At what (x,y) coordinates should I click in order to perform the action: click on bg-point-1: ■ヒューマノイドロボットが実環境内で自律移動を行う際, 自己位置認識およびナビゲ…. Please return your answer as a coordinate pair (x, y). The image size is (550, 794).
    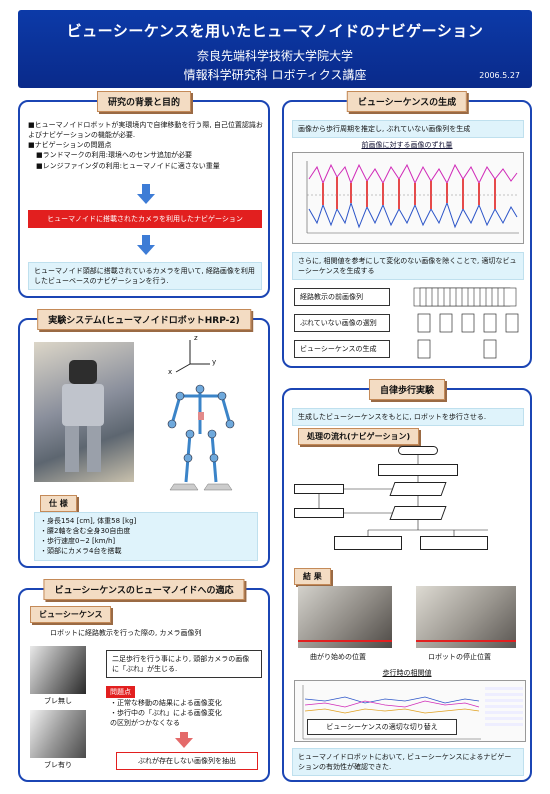
    Looking at the image, I should click on (145, 130).